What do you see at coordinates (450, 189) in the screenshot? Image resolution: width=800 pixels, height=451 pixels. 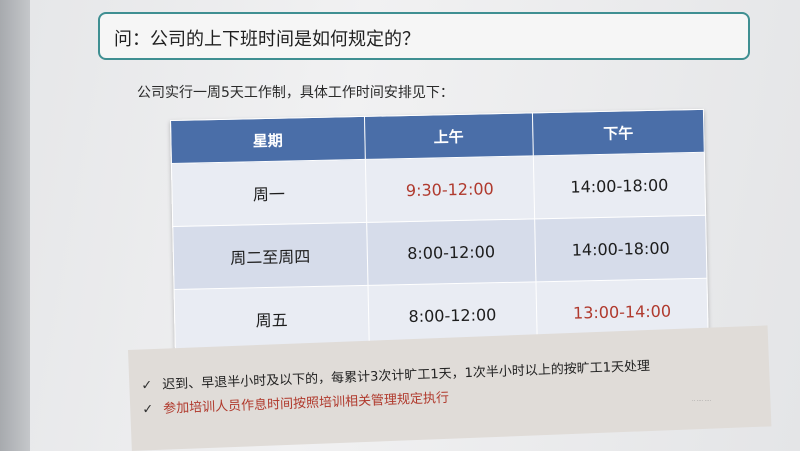 I see `cell-morning: 9:30-12:00` at bounding box center [450, 189].